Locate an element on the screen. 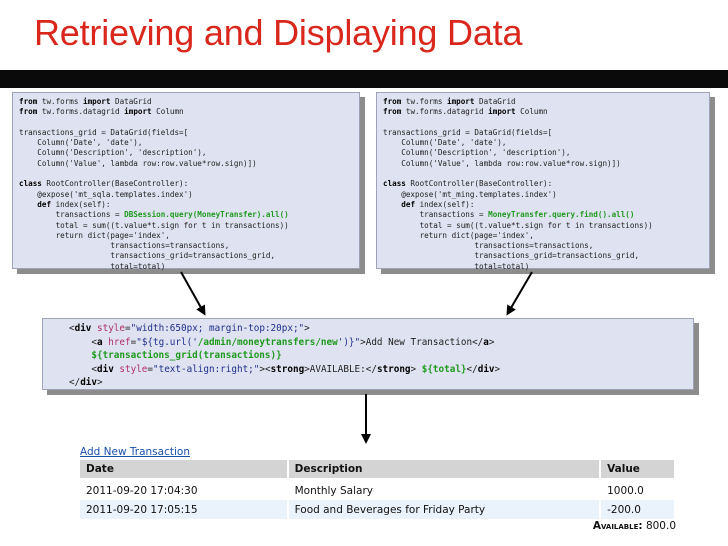 Image resolution: width=728 pixels, height=546 pixels. column-header-value: Value is located at coordinates (638, 469).